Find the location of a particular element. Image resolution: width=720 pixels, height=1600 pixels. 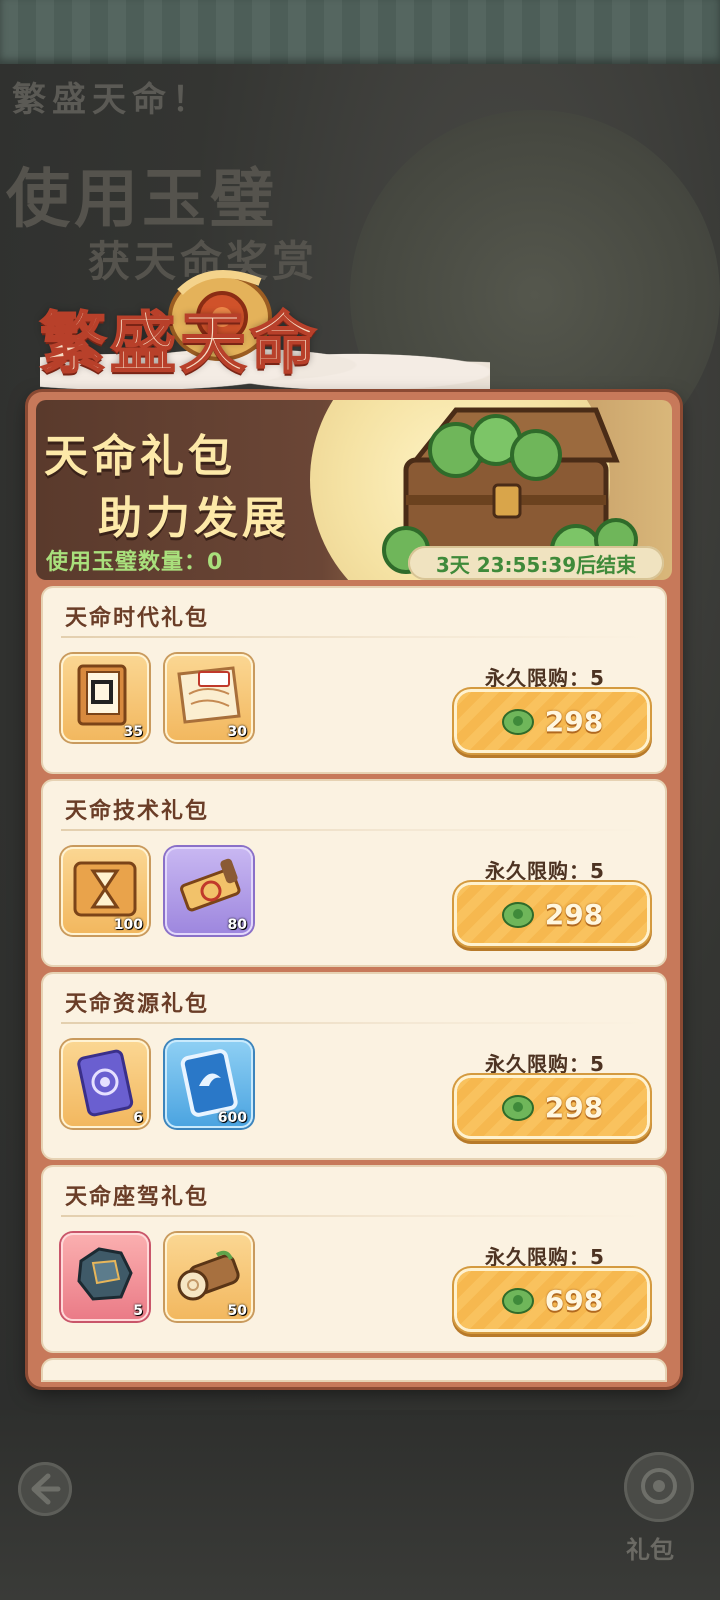

countdown-timer: 3天 23:55:39后结束 is located at coordinates (536, 563).